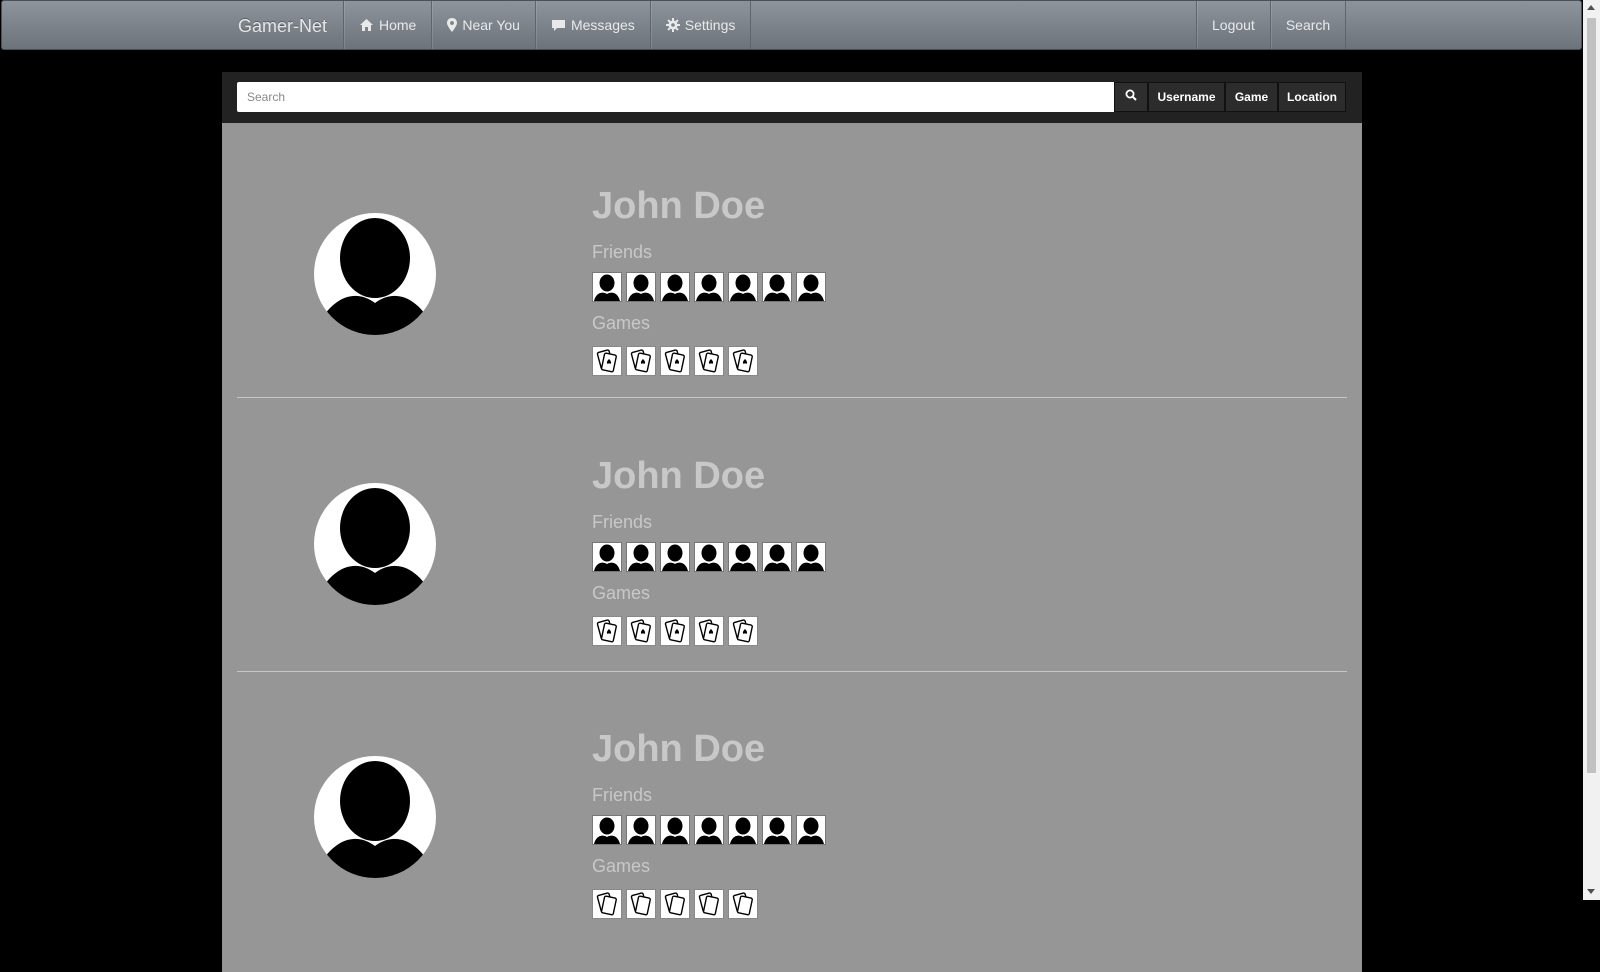  Describe the element at coordinates (602, 25) in the screenshot. I see `nav-messages-label: Messages` at that location.